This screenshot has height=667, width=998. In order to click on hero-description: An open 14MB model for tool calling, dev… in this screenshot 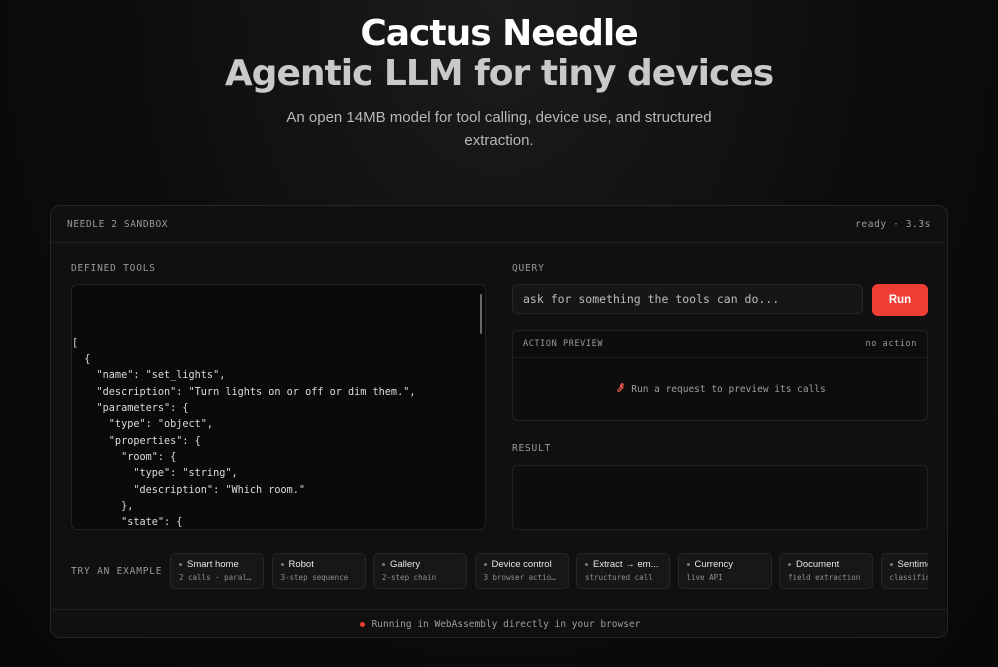, I will do `click(499, 129)`.